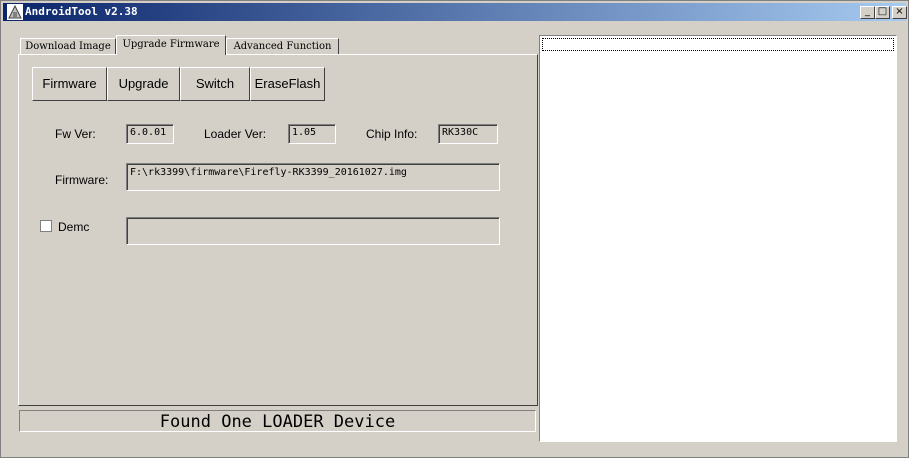  I want to click on loader-ver-field: 1.05, so click(312, 134).